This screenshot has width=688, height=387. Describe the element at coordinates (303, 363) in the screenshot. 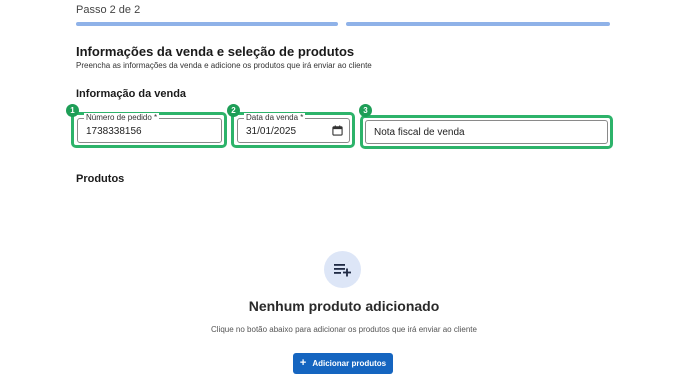

I see `plus-icon: +` at that location.